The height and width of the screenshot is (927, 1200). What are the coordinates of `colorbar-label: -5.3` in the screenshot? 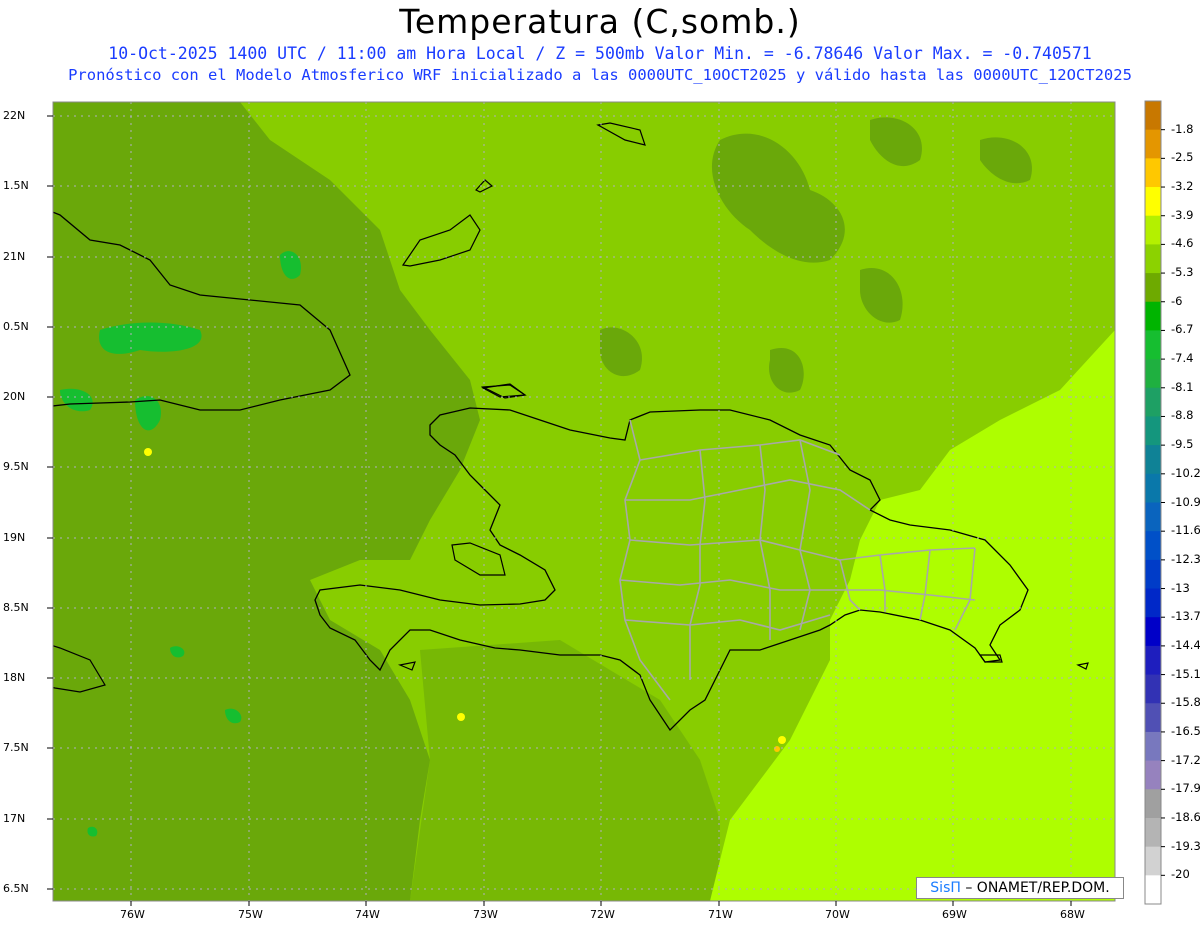 It's located at (1182, 272).